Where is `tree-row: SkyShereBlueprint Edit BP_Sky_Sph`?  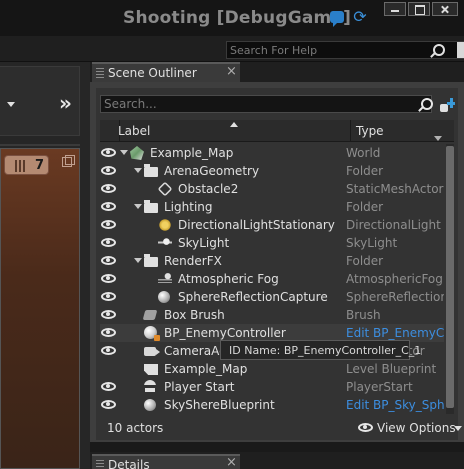 tree-row: SkyShereBlueprint Edit BP_Sky_Sph is located at coordinates (272, 405).